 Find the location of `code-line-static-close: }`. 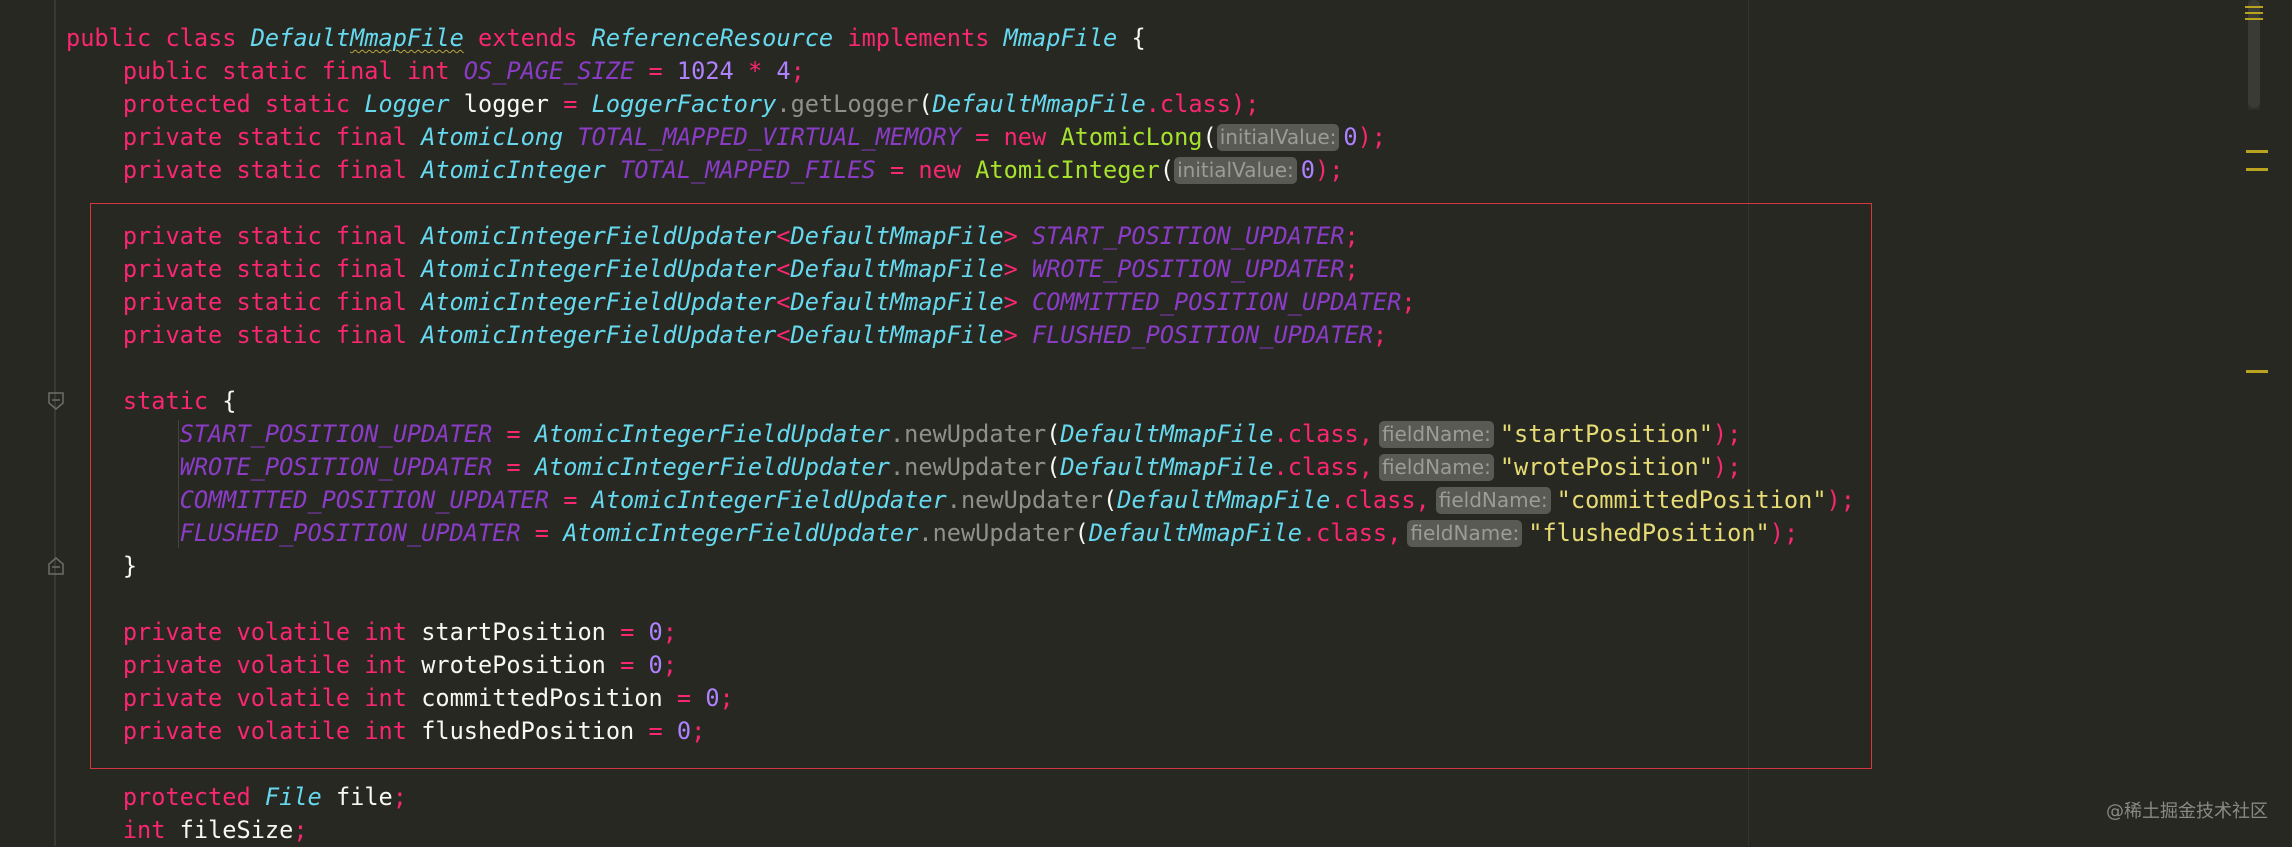

code-line-static-close: } is located at coordinates (101, 566).